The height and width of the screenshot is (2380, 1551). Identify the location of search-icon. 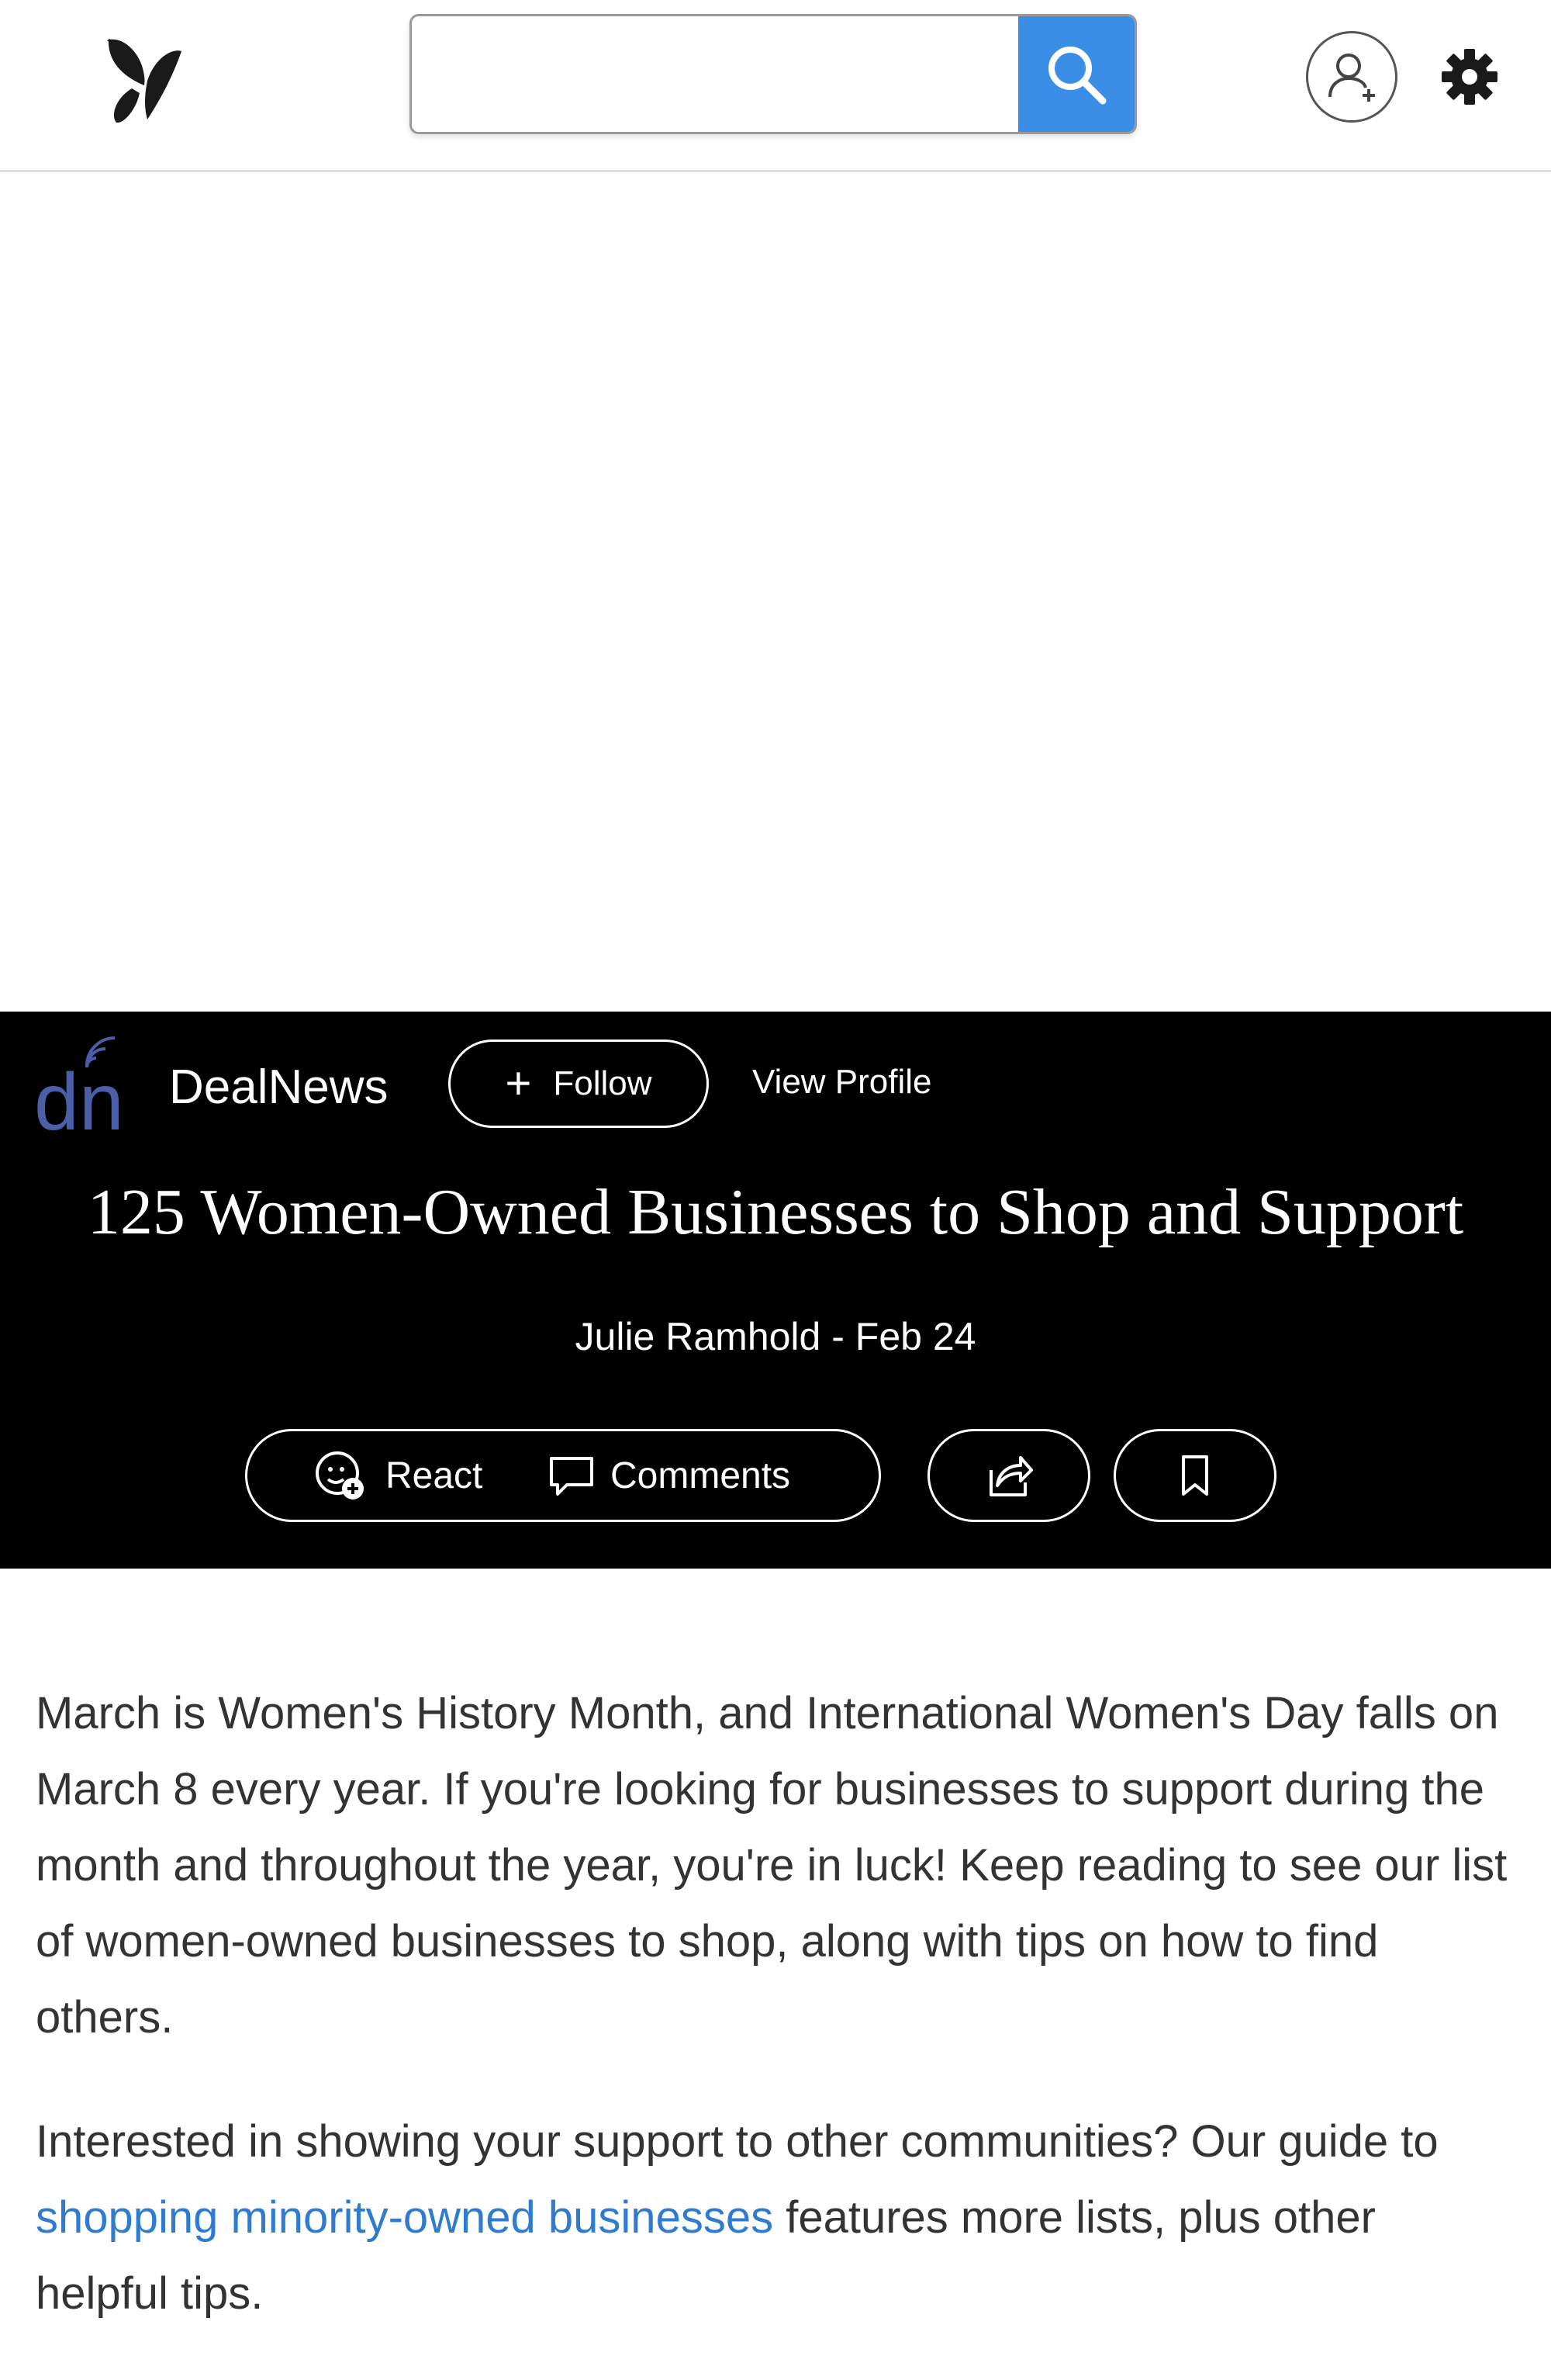
(1077, 75).